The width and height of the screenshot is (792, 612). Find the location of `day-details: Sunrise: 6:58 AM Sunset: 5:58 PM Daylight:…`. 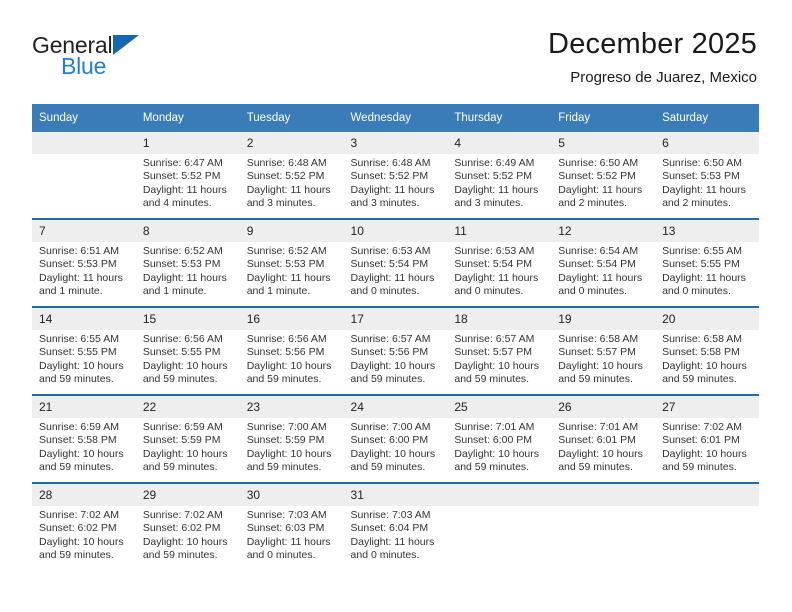

day-details: Sunrise: 6:58 AM Sunset: 5:58 PM Daylight:… is located at coordinates (707, 358).